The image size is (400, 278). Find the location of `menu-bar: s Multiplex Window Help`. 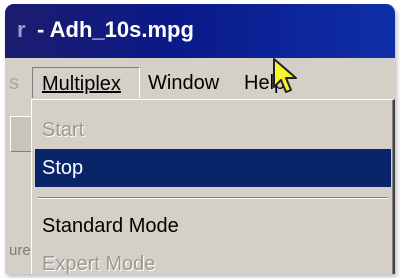

menu-bar: s Multiplex Window Help is located at coordinates (200, 78).